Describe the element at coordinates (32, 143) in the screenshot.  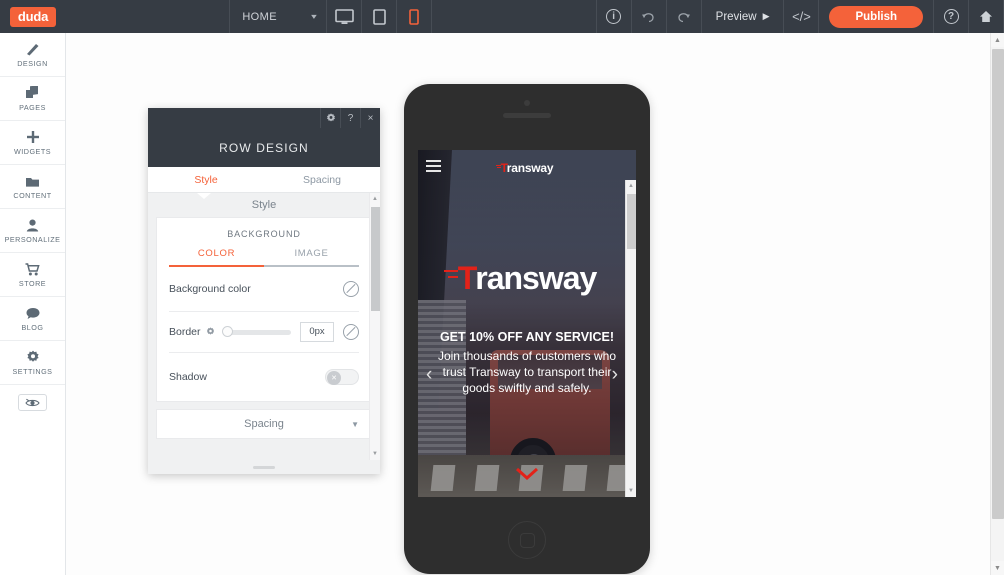
I see `sidebar-item-widgets: WIDGETS` at that location.